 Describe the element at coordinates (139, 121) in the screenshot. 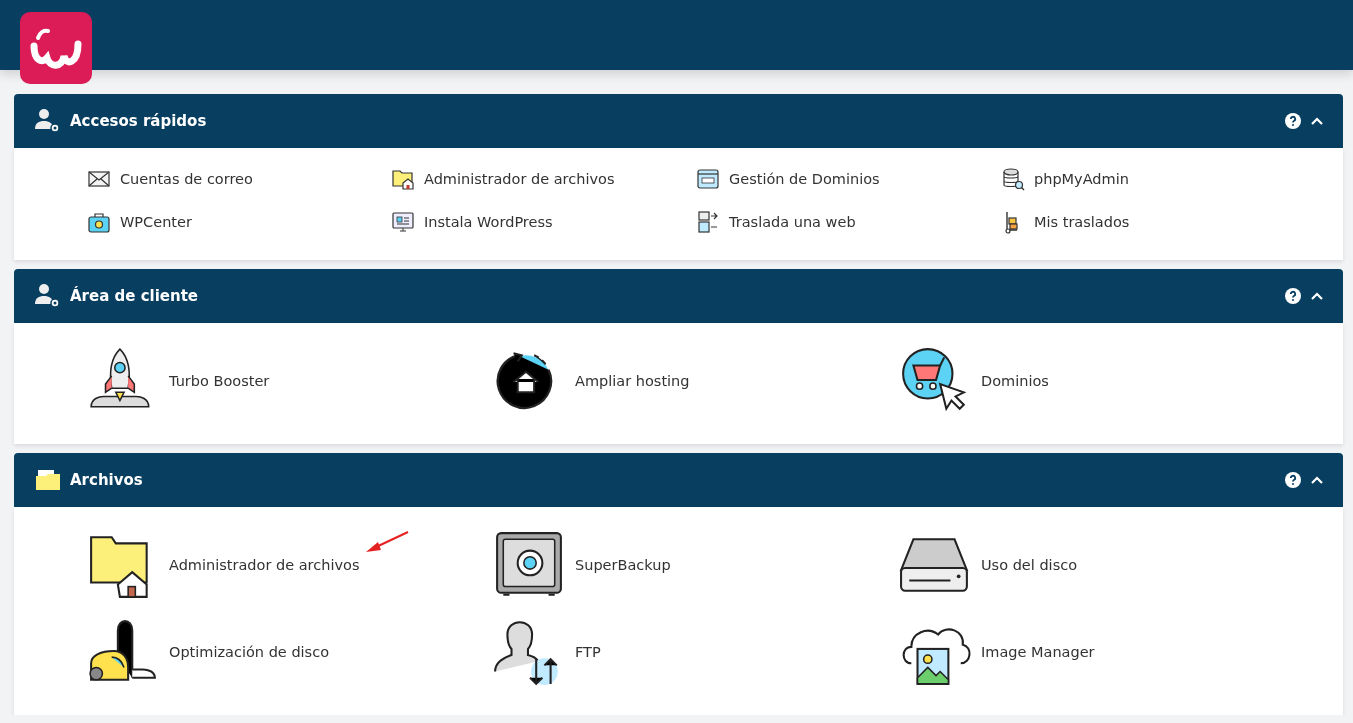

I see `section-title: Accesos rápidos` at that location.